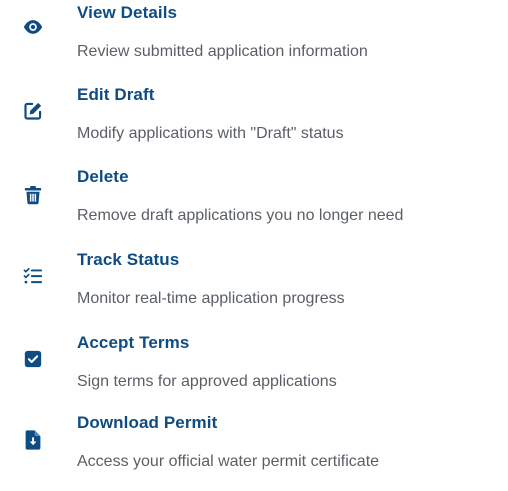 The image size is (508, 491). Describe the element at coordinates (207, 381) in the screenshot. I see `action-description: Sign terms for approved applications` at that location.